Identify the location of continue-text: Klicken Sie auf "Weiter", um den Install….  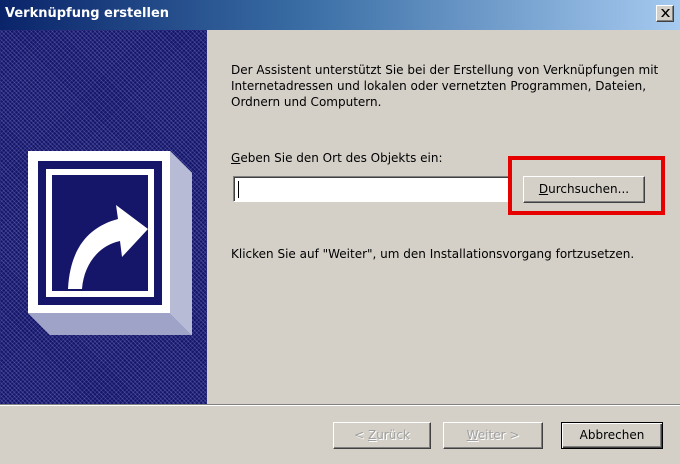
(433, 254).